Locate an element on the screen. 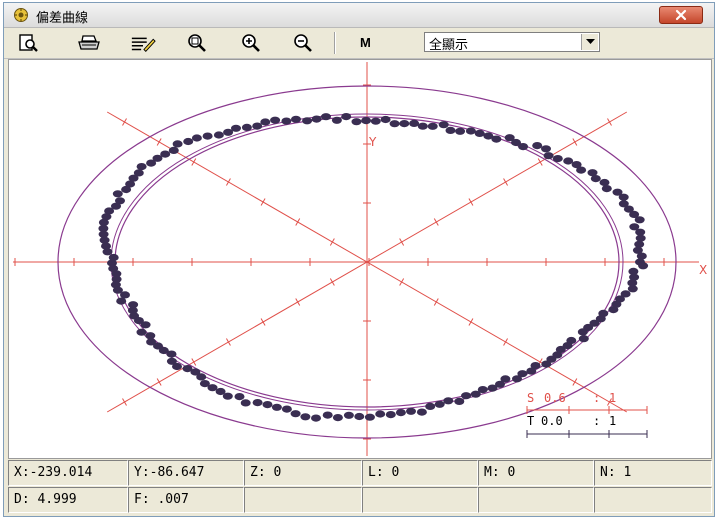  status-n: N: 1 is located at coordinates (653, 473).